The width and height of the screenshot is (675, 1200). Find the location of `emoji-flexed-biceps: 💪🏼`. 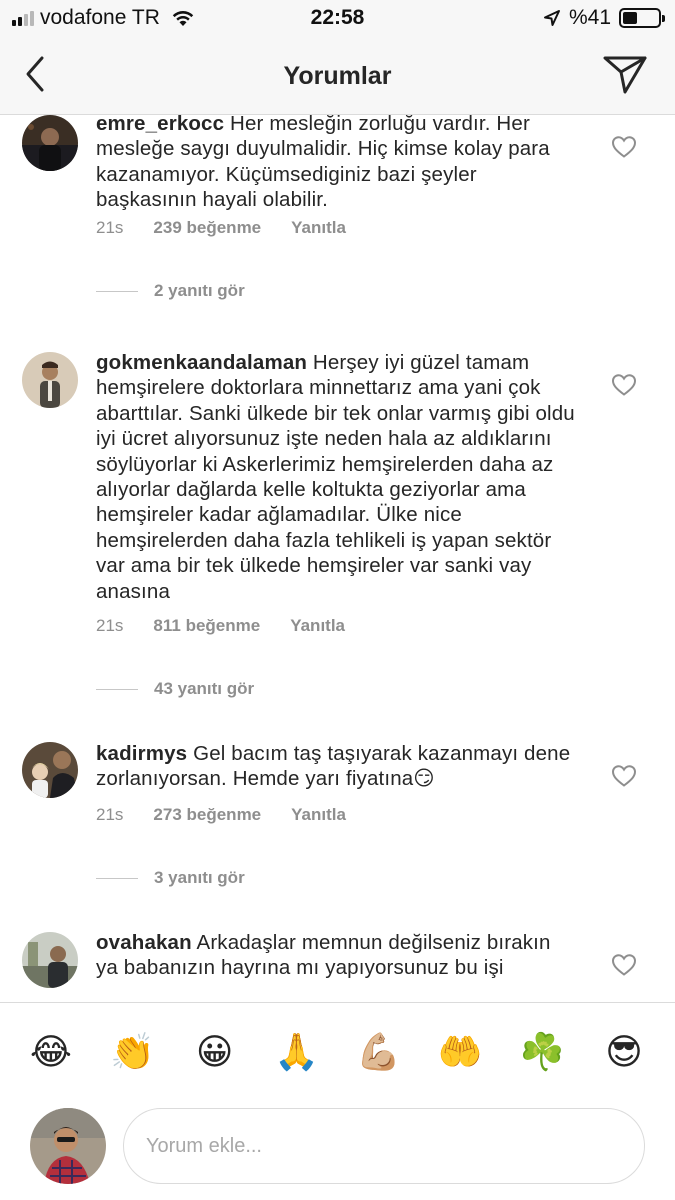

emoji-flexed-biceps: 💪🏼 is located at coordinates (378, 1051).